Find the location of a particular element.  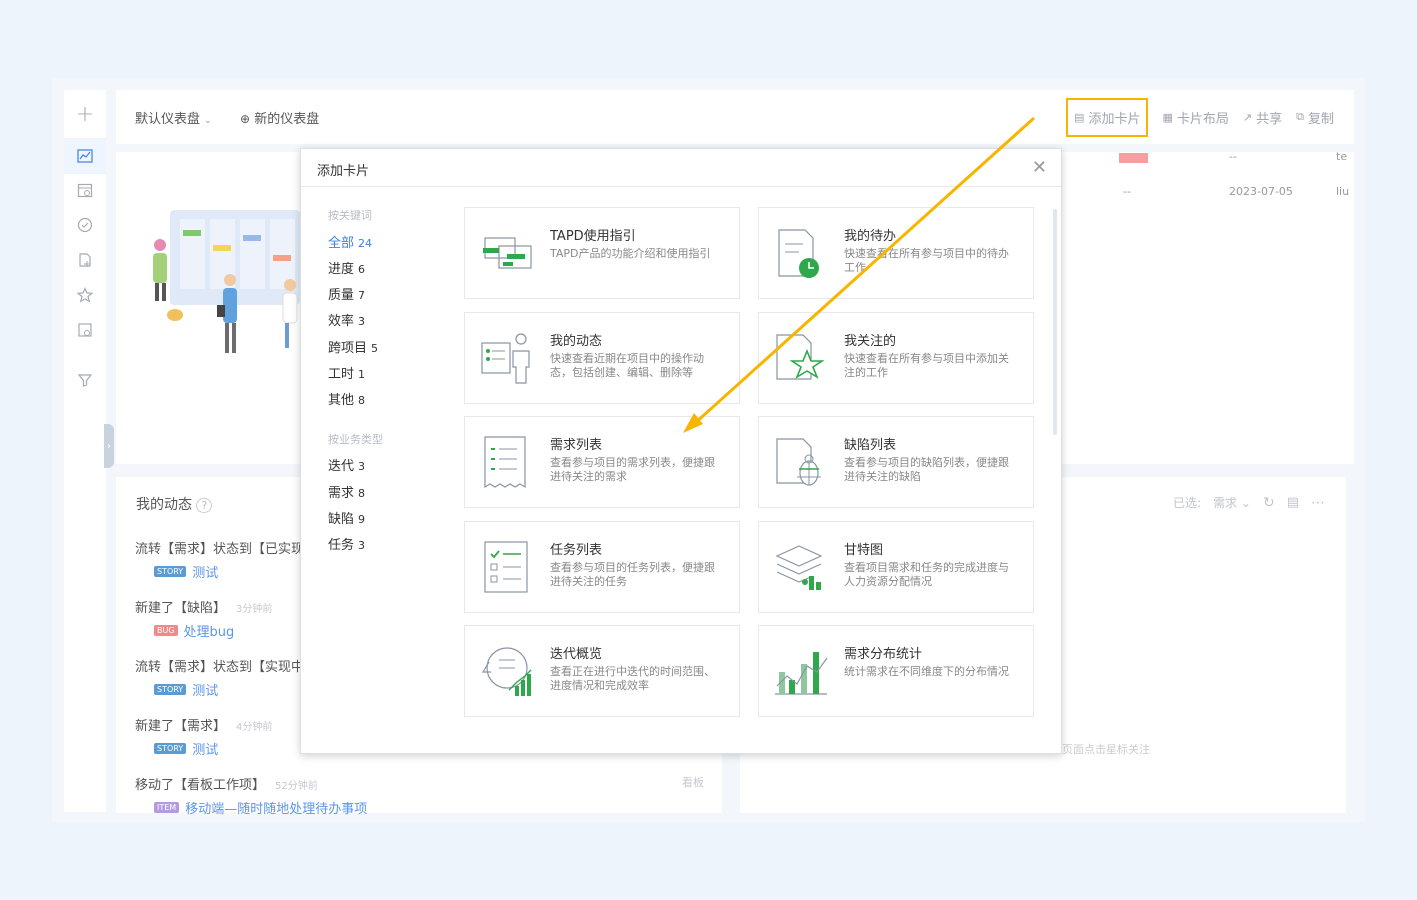

star-doc-icon is located at coordinates (800, 357).